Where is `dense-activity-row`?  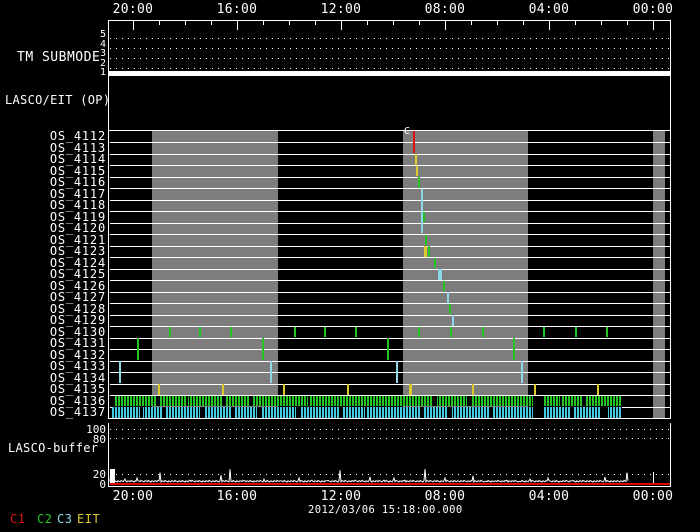 dense-activity-row is located at coordinates (367, 412).